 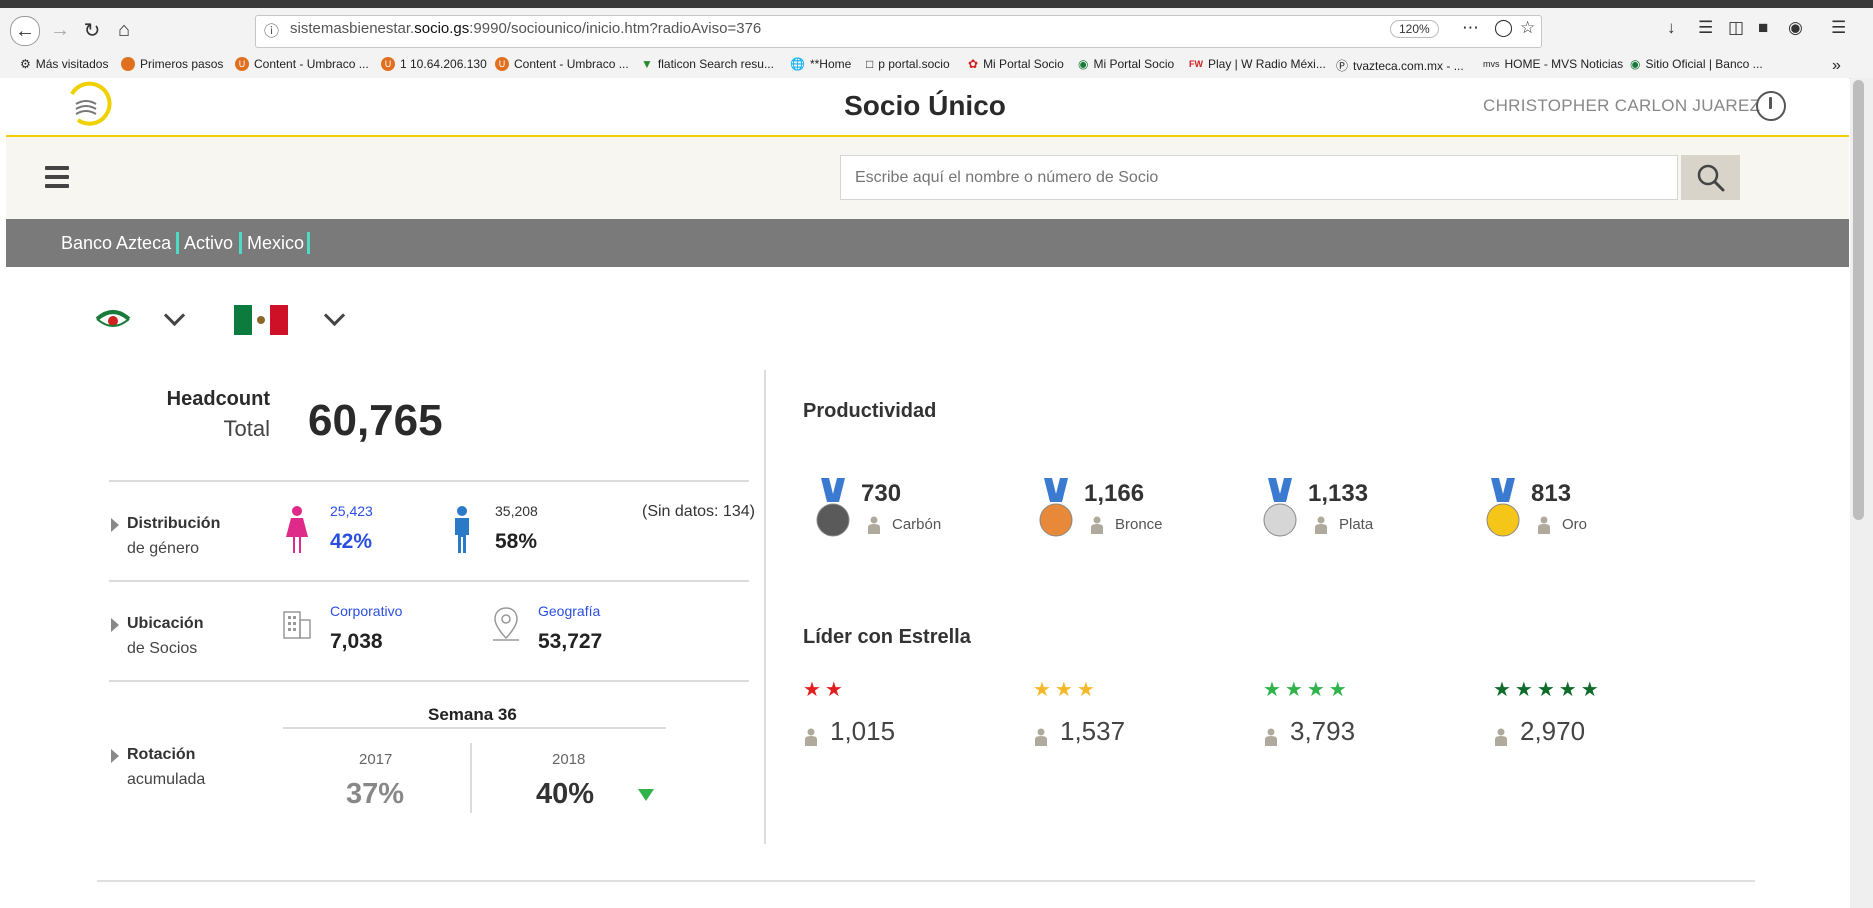 What do you see at coordinates (1126, 64) in the screenshot?
I see `bookmark-item: ◉ Mi Portal Socio` at bounding box center [1126, 64].